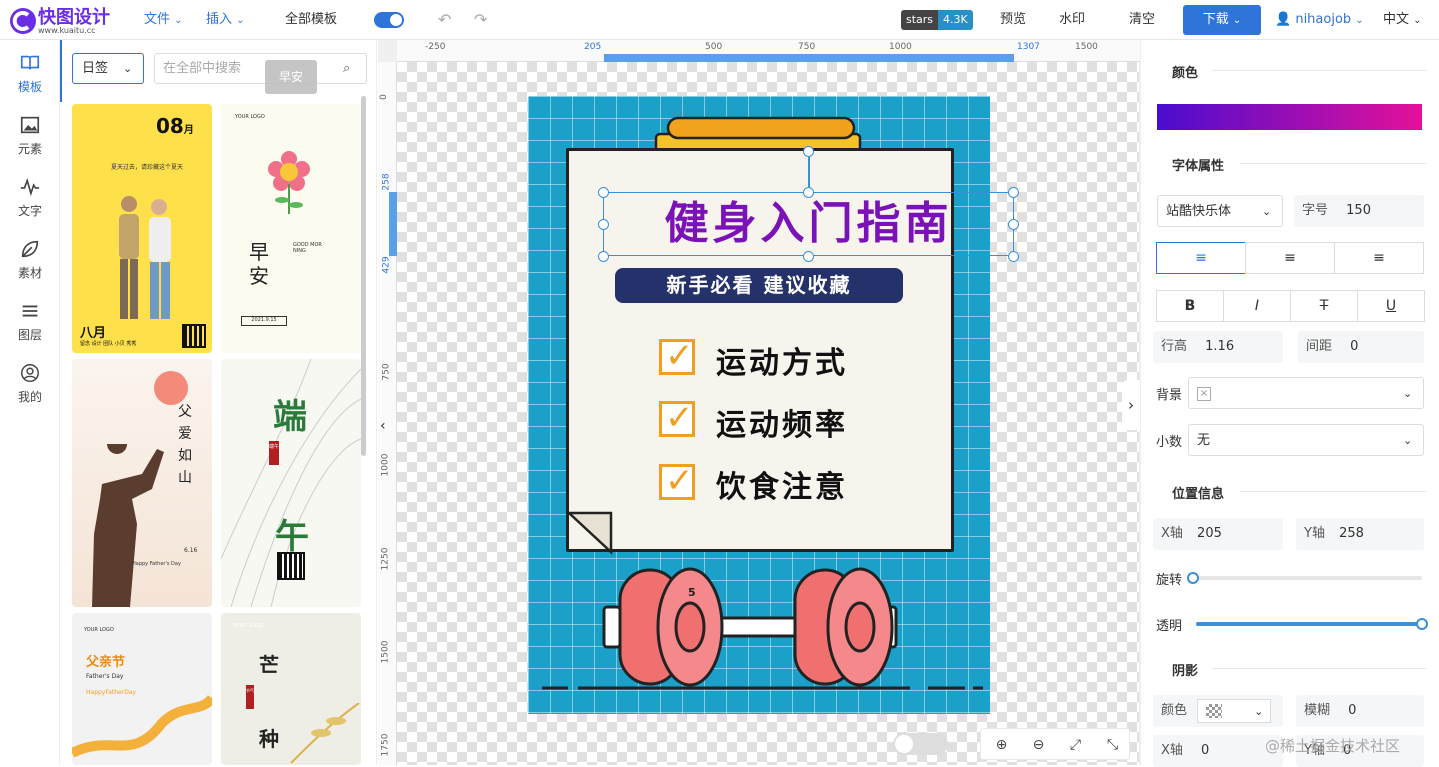 The image size is (1439, 767). What do you see at coordinates (108, 68) in the screenshot?
I see `category-select: 日签 ⌄` at bounding box center [108, 68].